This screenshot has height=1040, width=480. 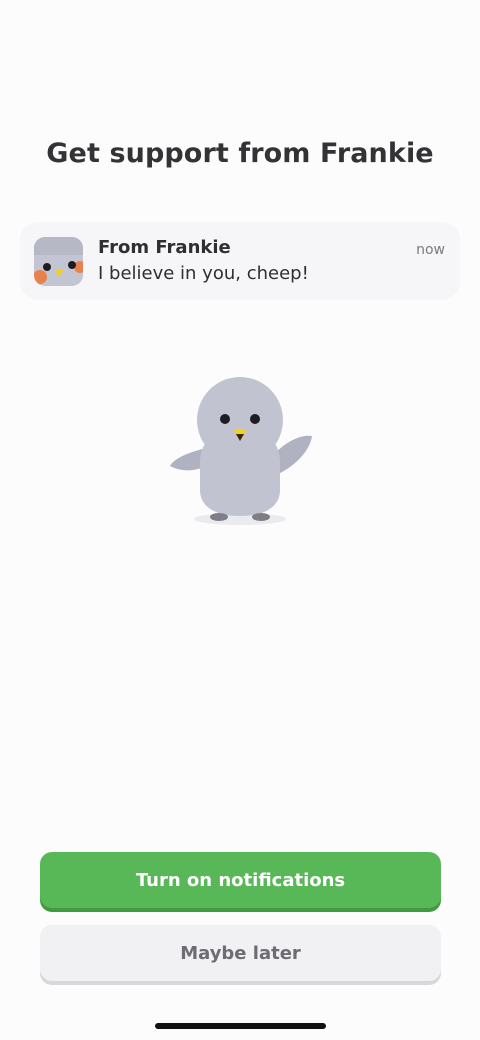 I want to click on notification-time: now, so click(x=430, y=250).